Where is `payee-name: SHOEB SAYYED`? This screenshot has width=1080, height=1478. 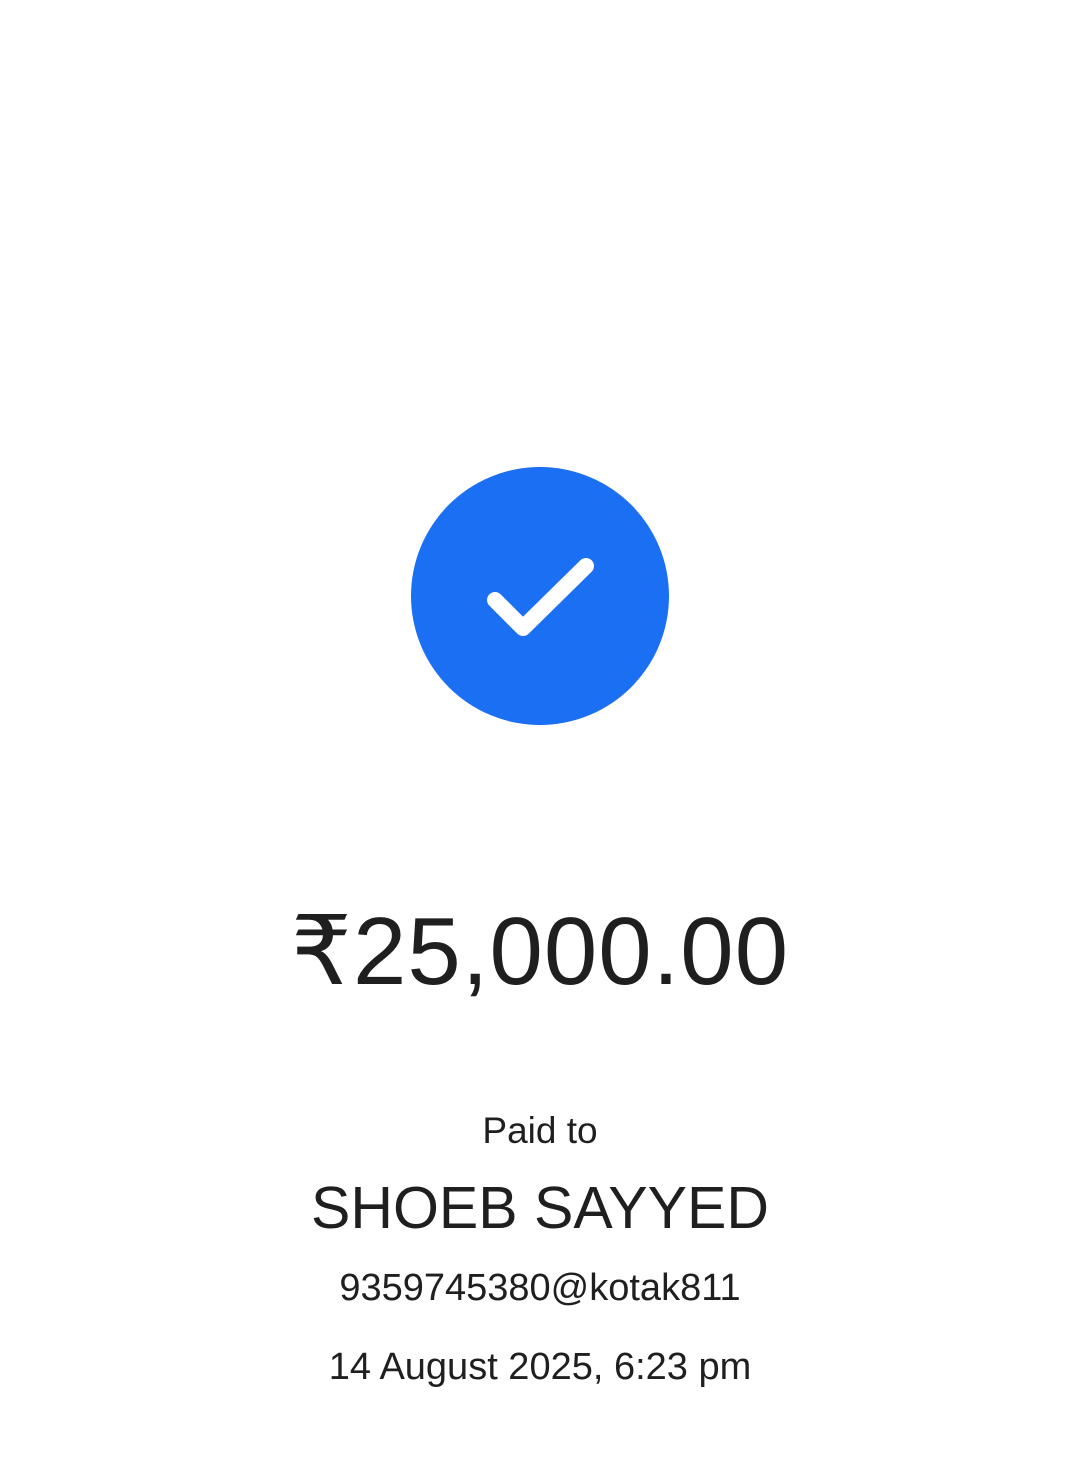
payee-name: SHOEB SAYYED is located at coordinates (540, 1208).